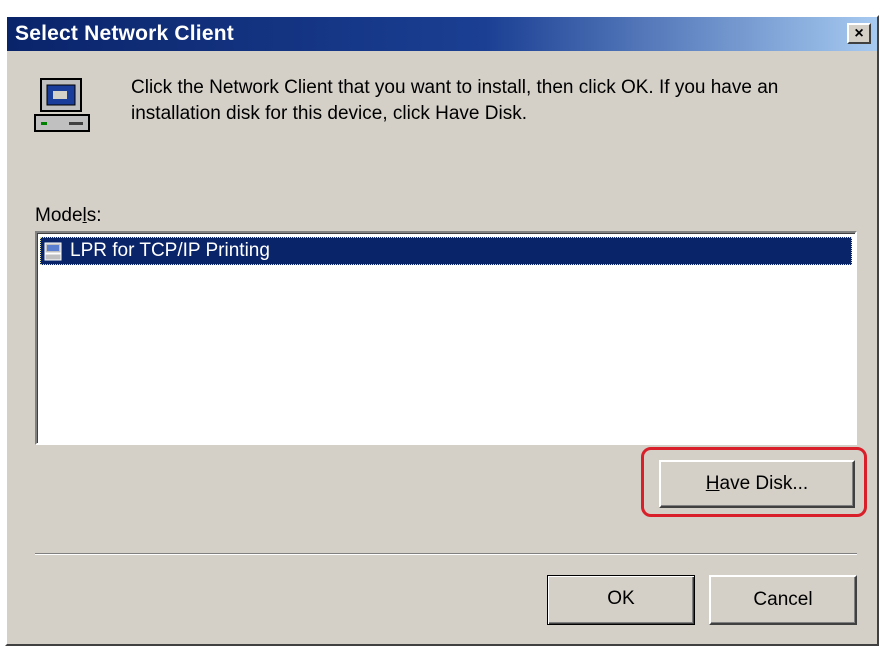 The image size is (887, 654). Describe the element at coordinates (68, 215) in the screenshot. I see `models-label: Models:` at that location.